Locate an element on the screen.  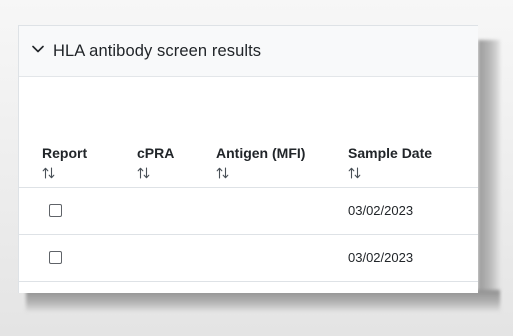
panel-title: HLA antibody screen results is located at coordinates (157, 51).